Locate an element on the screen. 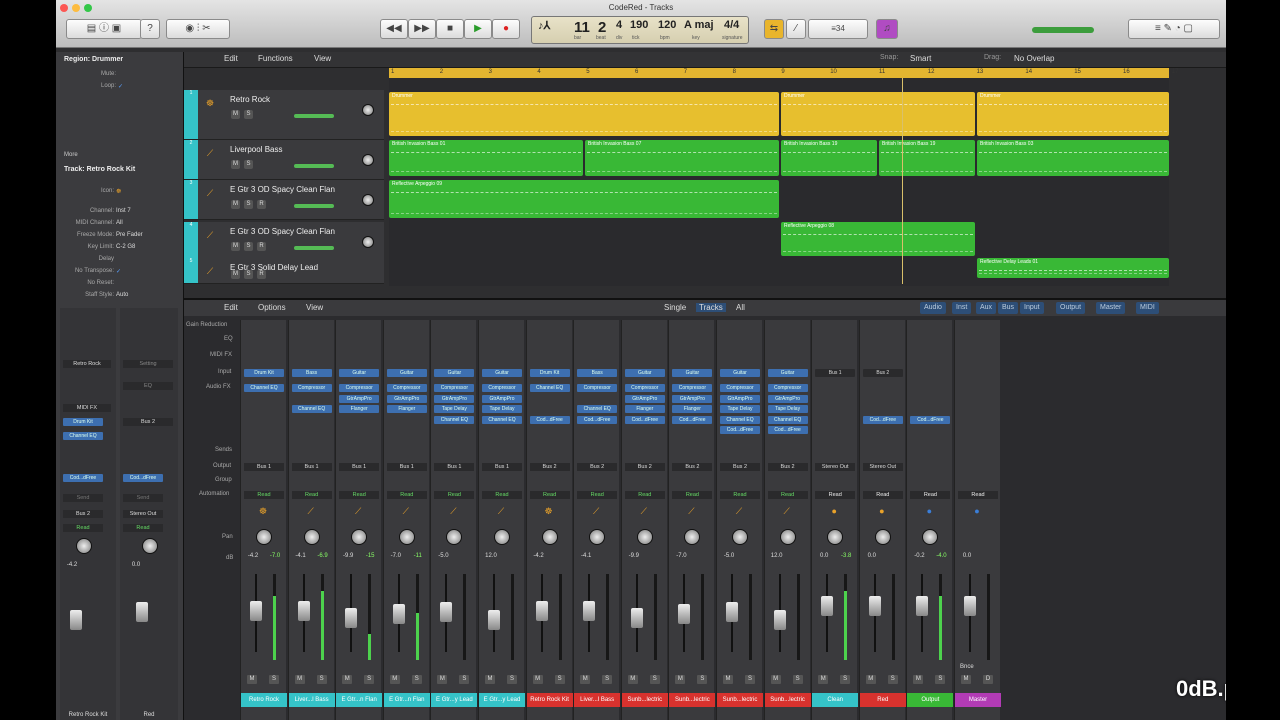  mixer-options-menu: Options is located at coordinates (272, 307).